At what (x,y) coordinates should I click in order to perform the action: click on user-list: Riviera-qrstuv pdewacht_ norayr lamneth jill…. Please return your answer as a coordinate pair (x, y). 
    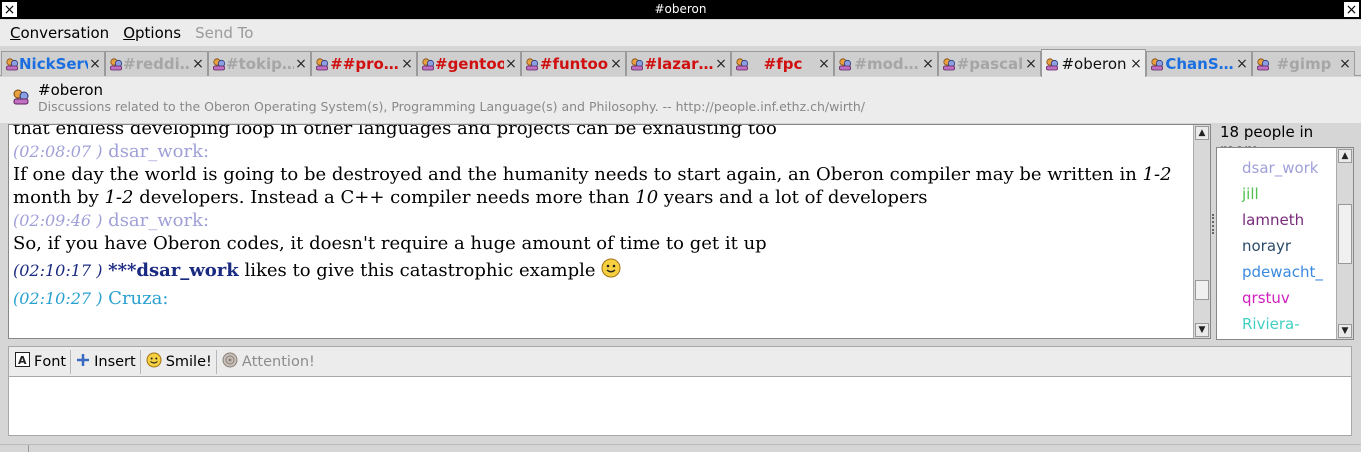
    Looking at the image, I should click on (1285, 243).